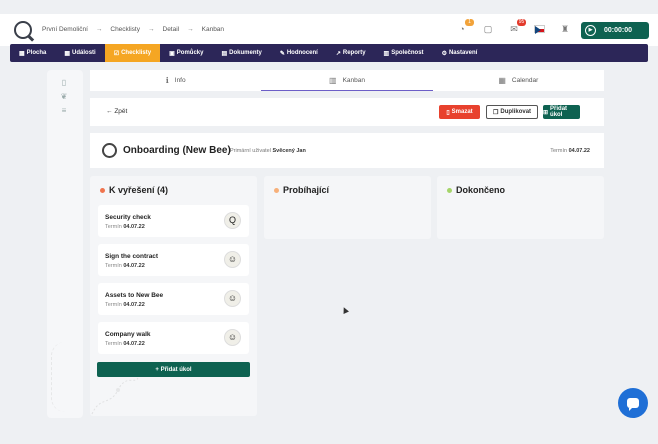 Image resolution: width=658 pixels, height=444 pixels. What do you see at coordinates (36, 53) in the screenshot?
I see `nav-label: Plocha` at bounding box center [36, 53].